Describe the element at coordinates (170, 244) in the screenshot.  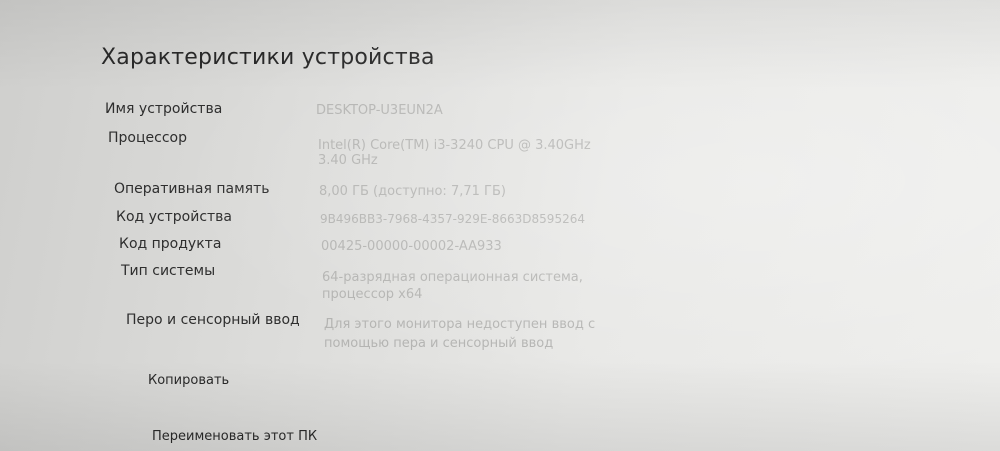
I see `spec-label-product-id: Код продукта` at that location.